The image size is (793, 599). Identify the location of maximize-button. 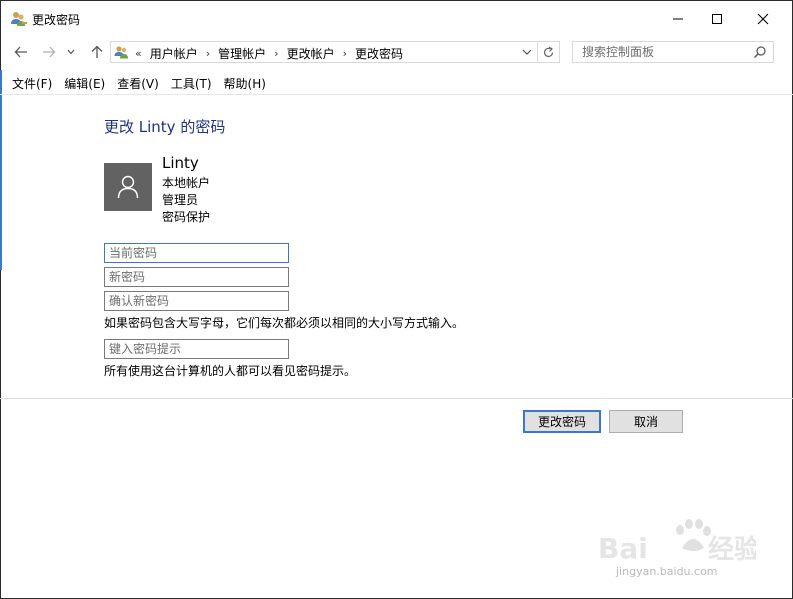
(717, 19).